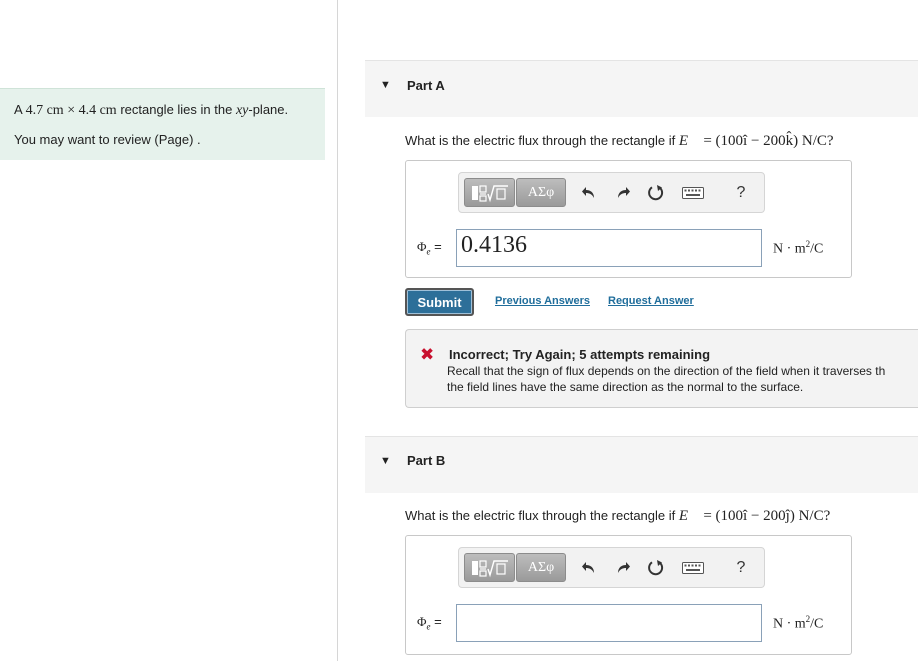 The height and width of the screenshot is (661, 918). I want to click on previous-answers-link: Previous Answers, so click(542, 301).